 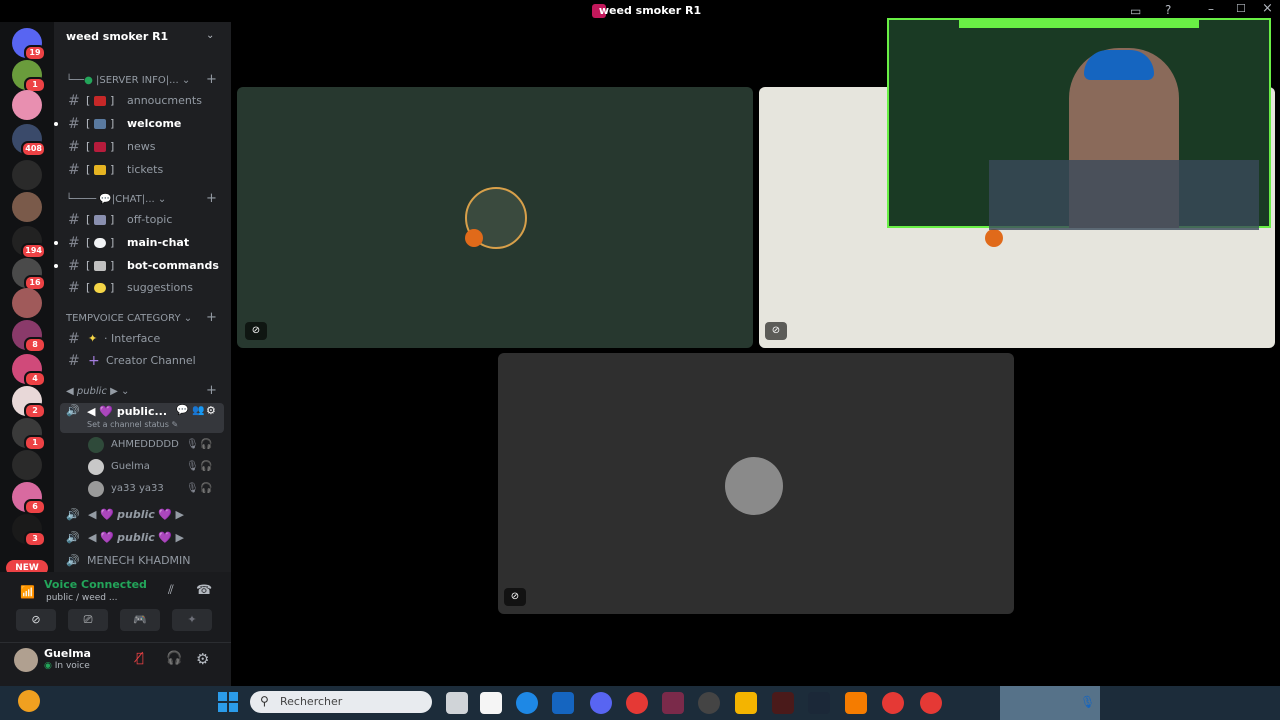 What do you see at coordinates (140, 658) in the screenshot?
I see `mic-muted-icon: 🎙̸` at bounding box center [140, 658].